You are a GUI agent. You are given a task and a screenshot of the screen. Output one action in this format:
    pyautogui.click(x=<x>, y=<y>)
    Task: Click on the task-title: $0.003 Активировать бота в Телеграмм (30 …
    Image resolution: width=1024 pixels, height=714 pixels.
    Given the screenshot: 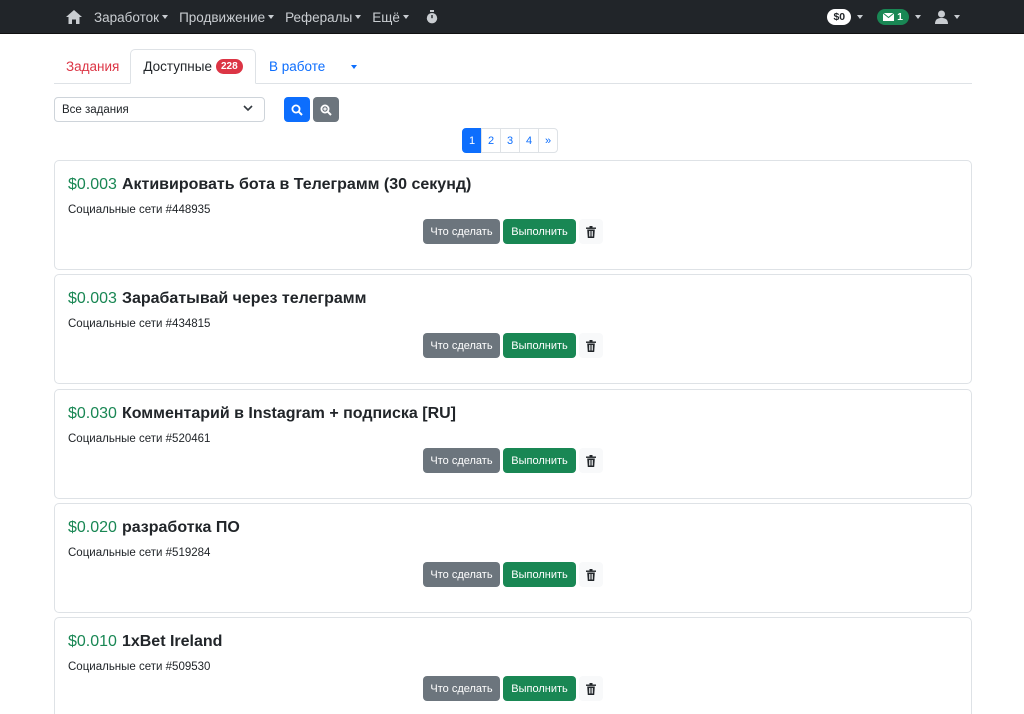 What is the action you would take?
    pyautogui.click(x=269, y=185)
    